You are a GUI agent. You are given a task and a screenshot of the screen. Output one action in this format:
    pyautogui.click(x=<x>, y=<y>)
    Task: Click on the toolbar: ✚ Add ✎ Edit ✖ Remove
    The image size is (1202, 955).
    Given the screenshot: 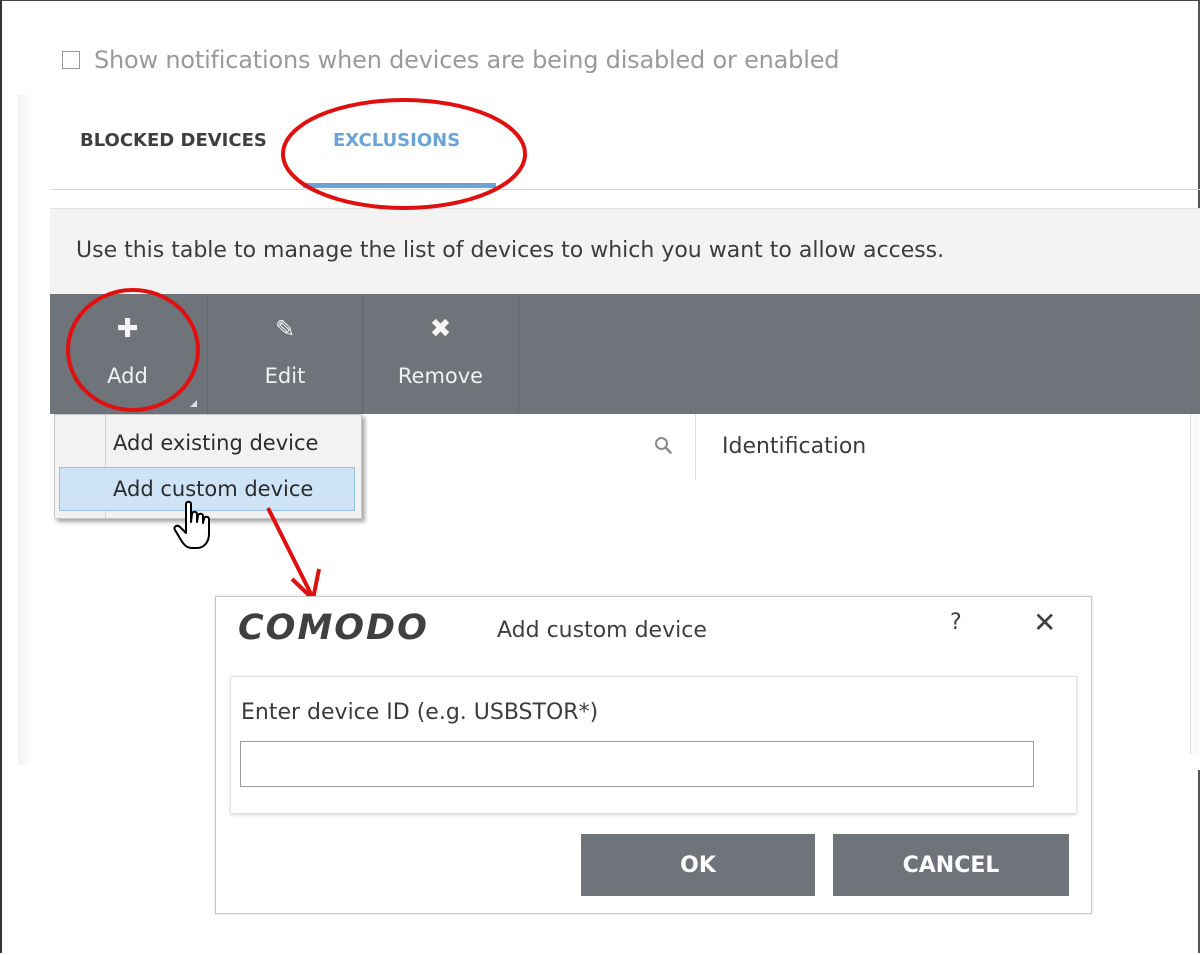 What is the action you would take?
    pyautogui.click(x=625, y=354)
    